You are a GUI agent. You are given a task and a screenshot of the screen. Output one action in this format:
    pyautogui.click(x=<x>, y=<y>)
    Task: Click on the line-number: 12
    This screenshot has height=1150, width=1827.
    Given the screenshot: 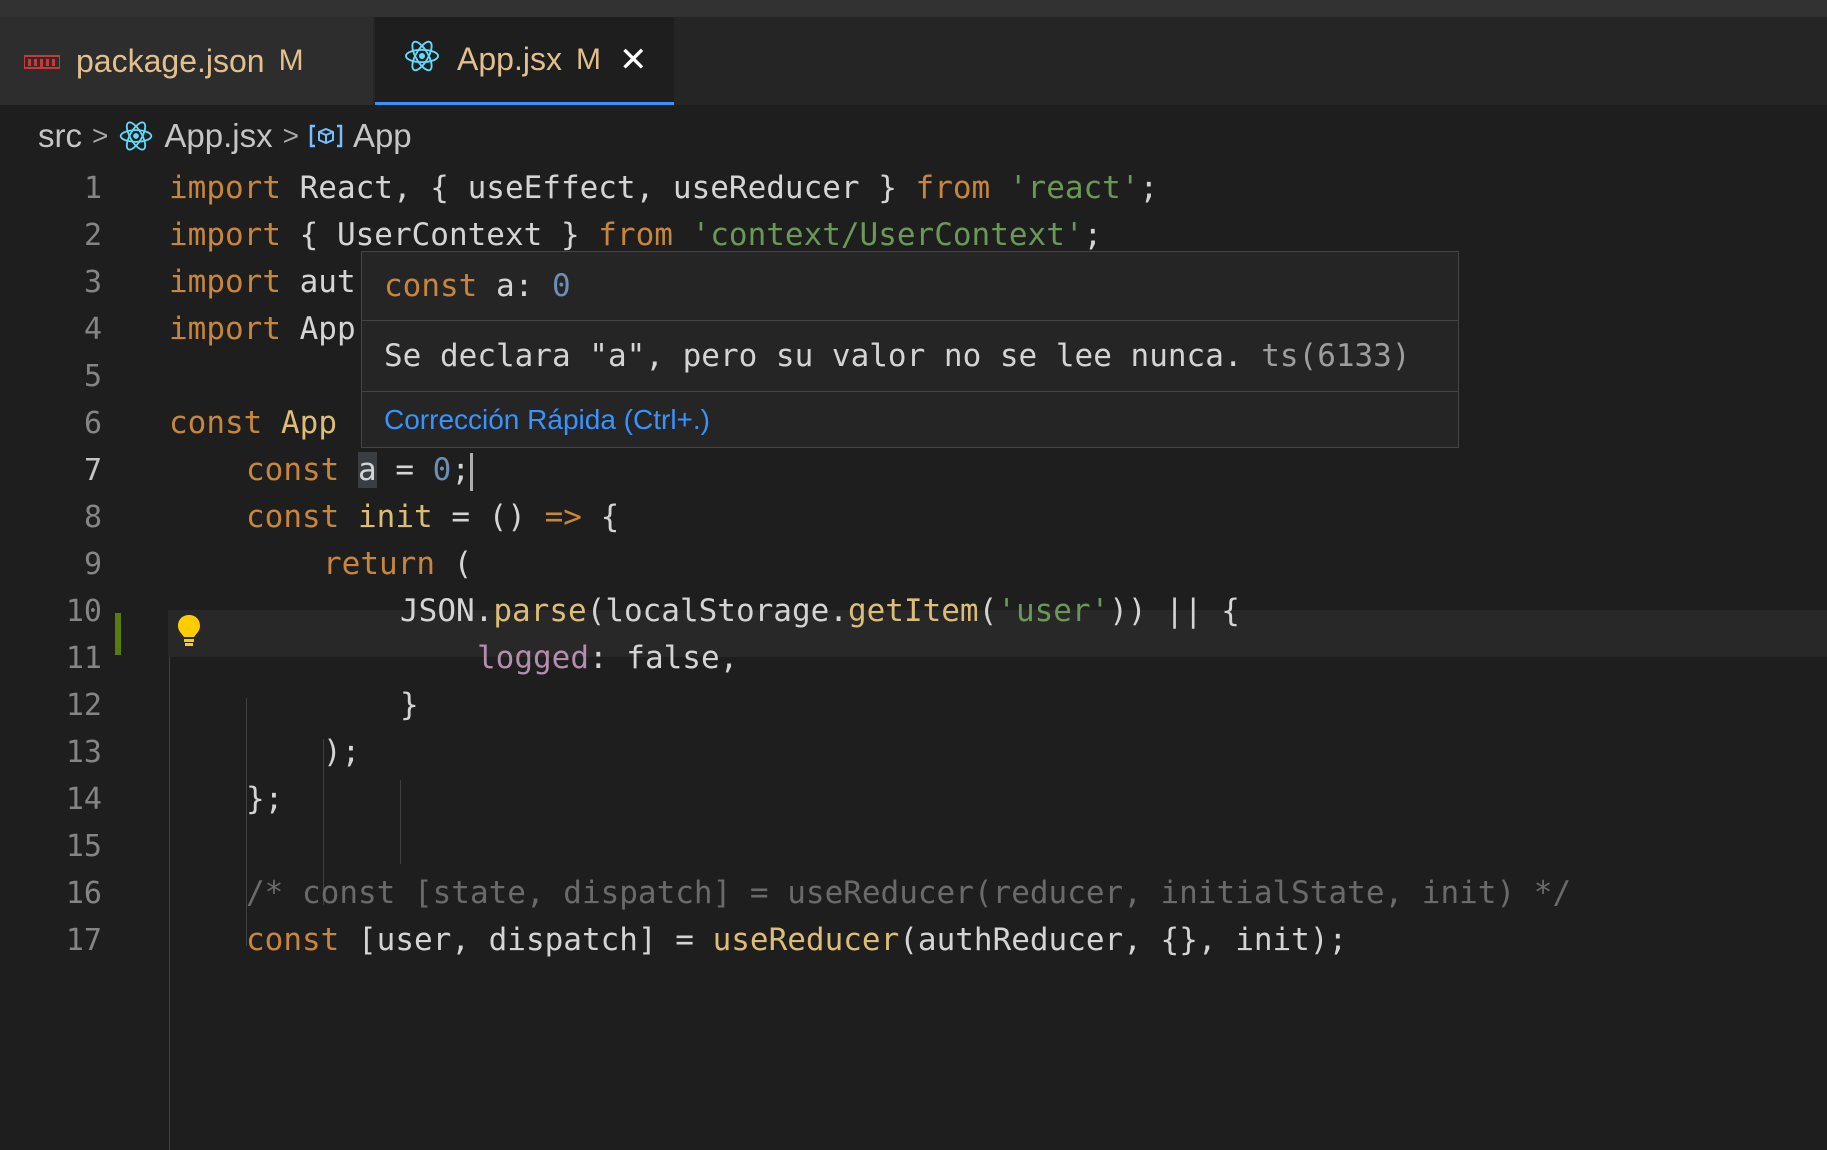 What is the action you would take?
    pyautogui.click(x=83, y=705)
    